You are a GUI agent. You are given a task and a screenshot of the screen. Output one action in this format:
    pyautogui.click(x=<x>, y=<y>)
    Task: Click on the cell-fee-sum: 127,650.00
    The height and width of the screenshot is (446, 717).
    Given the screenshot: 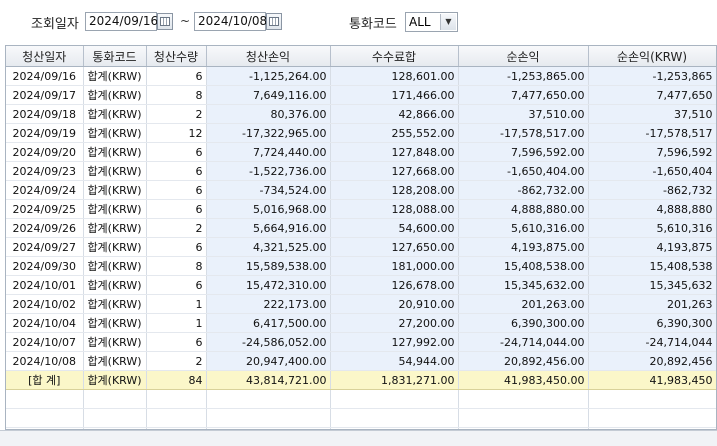 What is the action you would take?
    pyautogui.click(x=394, y=247)
    